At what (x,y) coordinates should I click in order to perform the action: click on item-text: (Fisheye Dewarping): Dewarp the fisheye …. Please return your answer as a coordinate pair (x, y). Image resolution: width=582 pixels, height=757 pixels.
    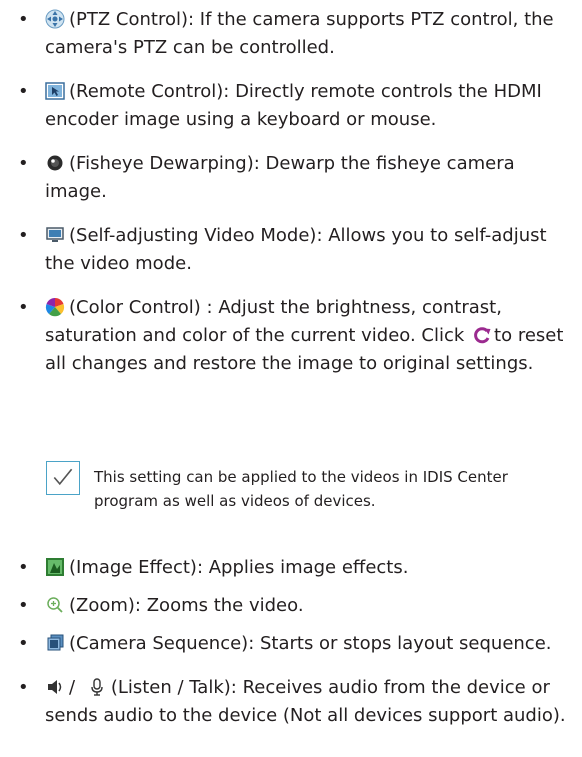
    Looking at the image, I should click on (280, 177).